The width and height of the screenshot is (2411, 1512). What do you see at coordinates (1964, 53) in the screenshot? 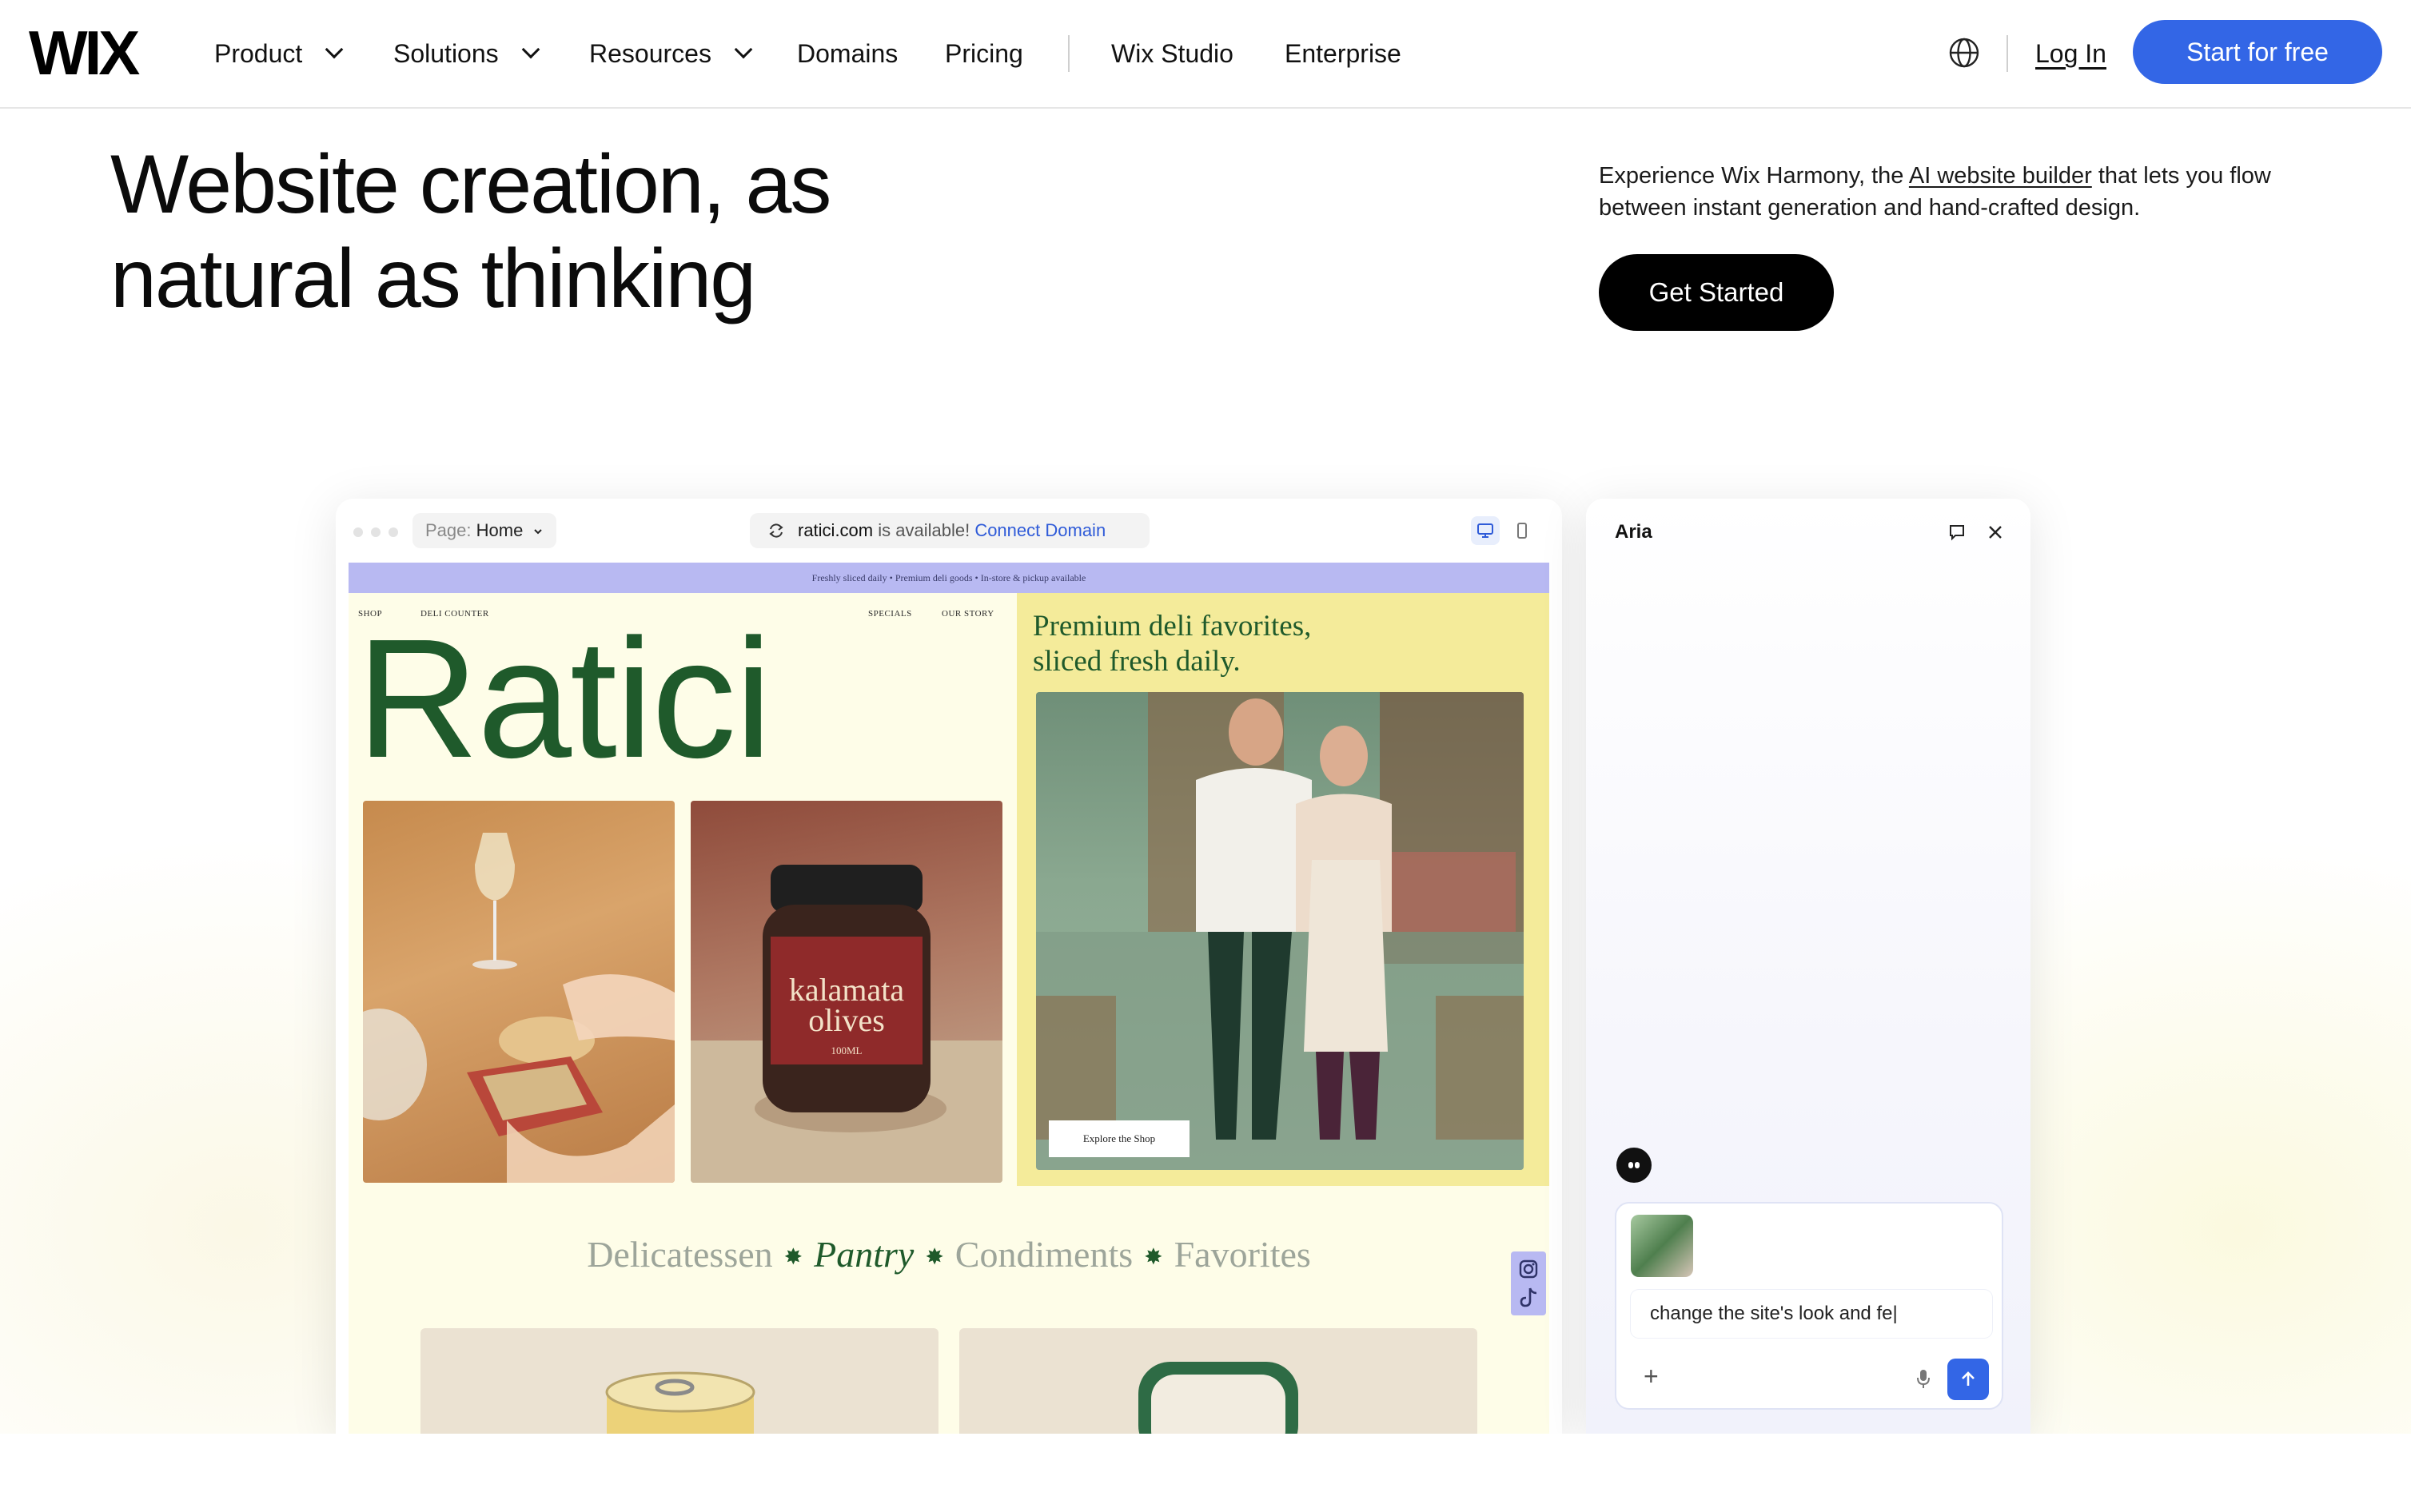
I see `globe-icon` at bounding box center [1964, 53].